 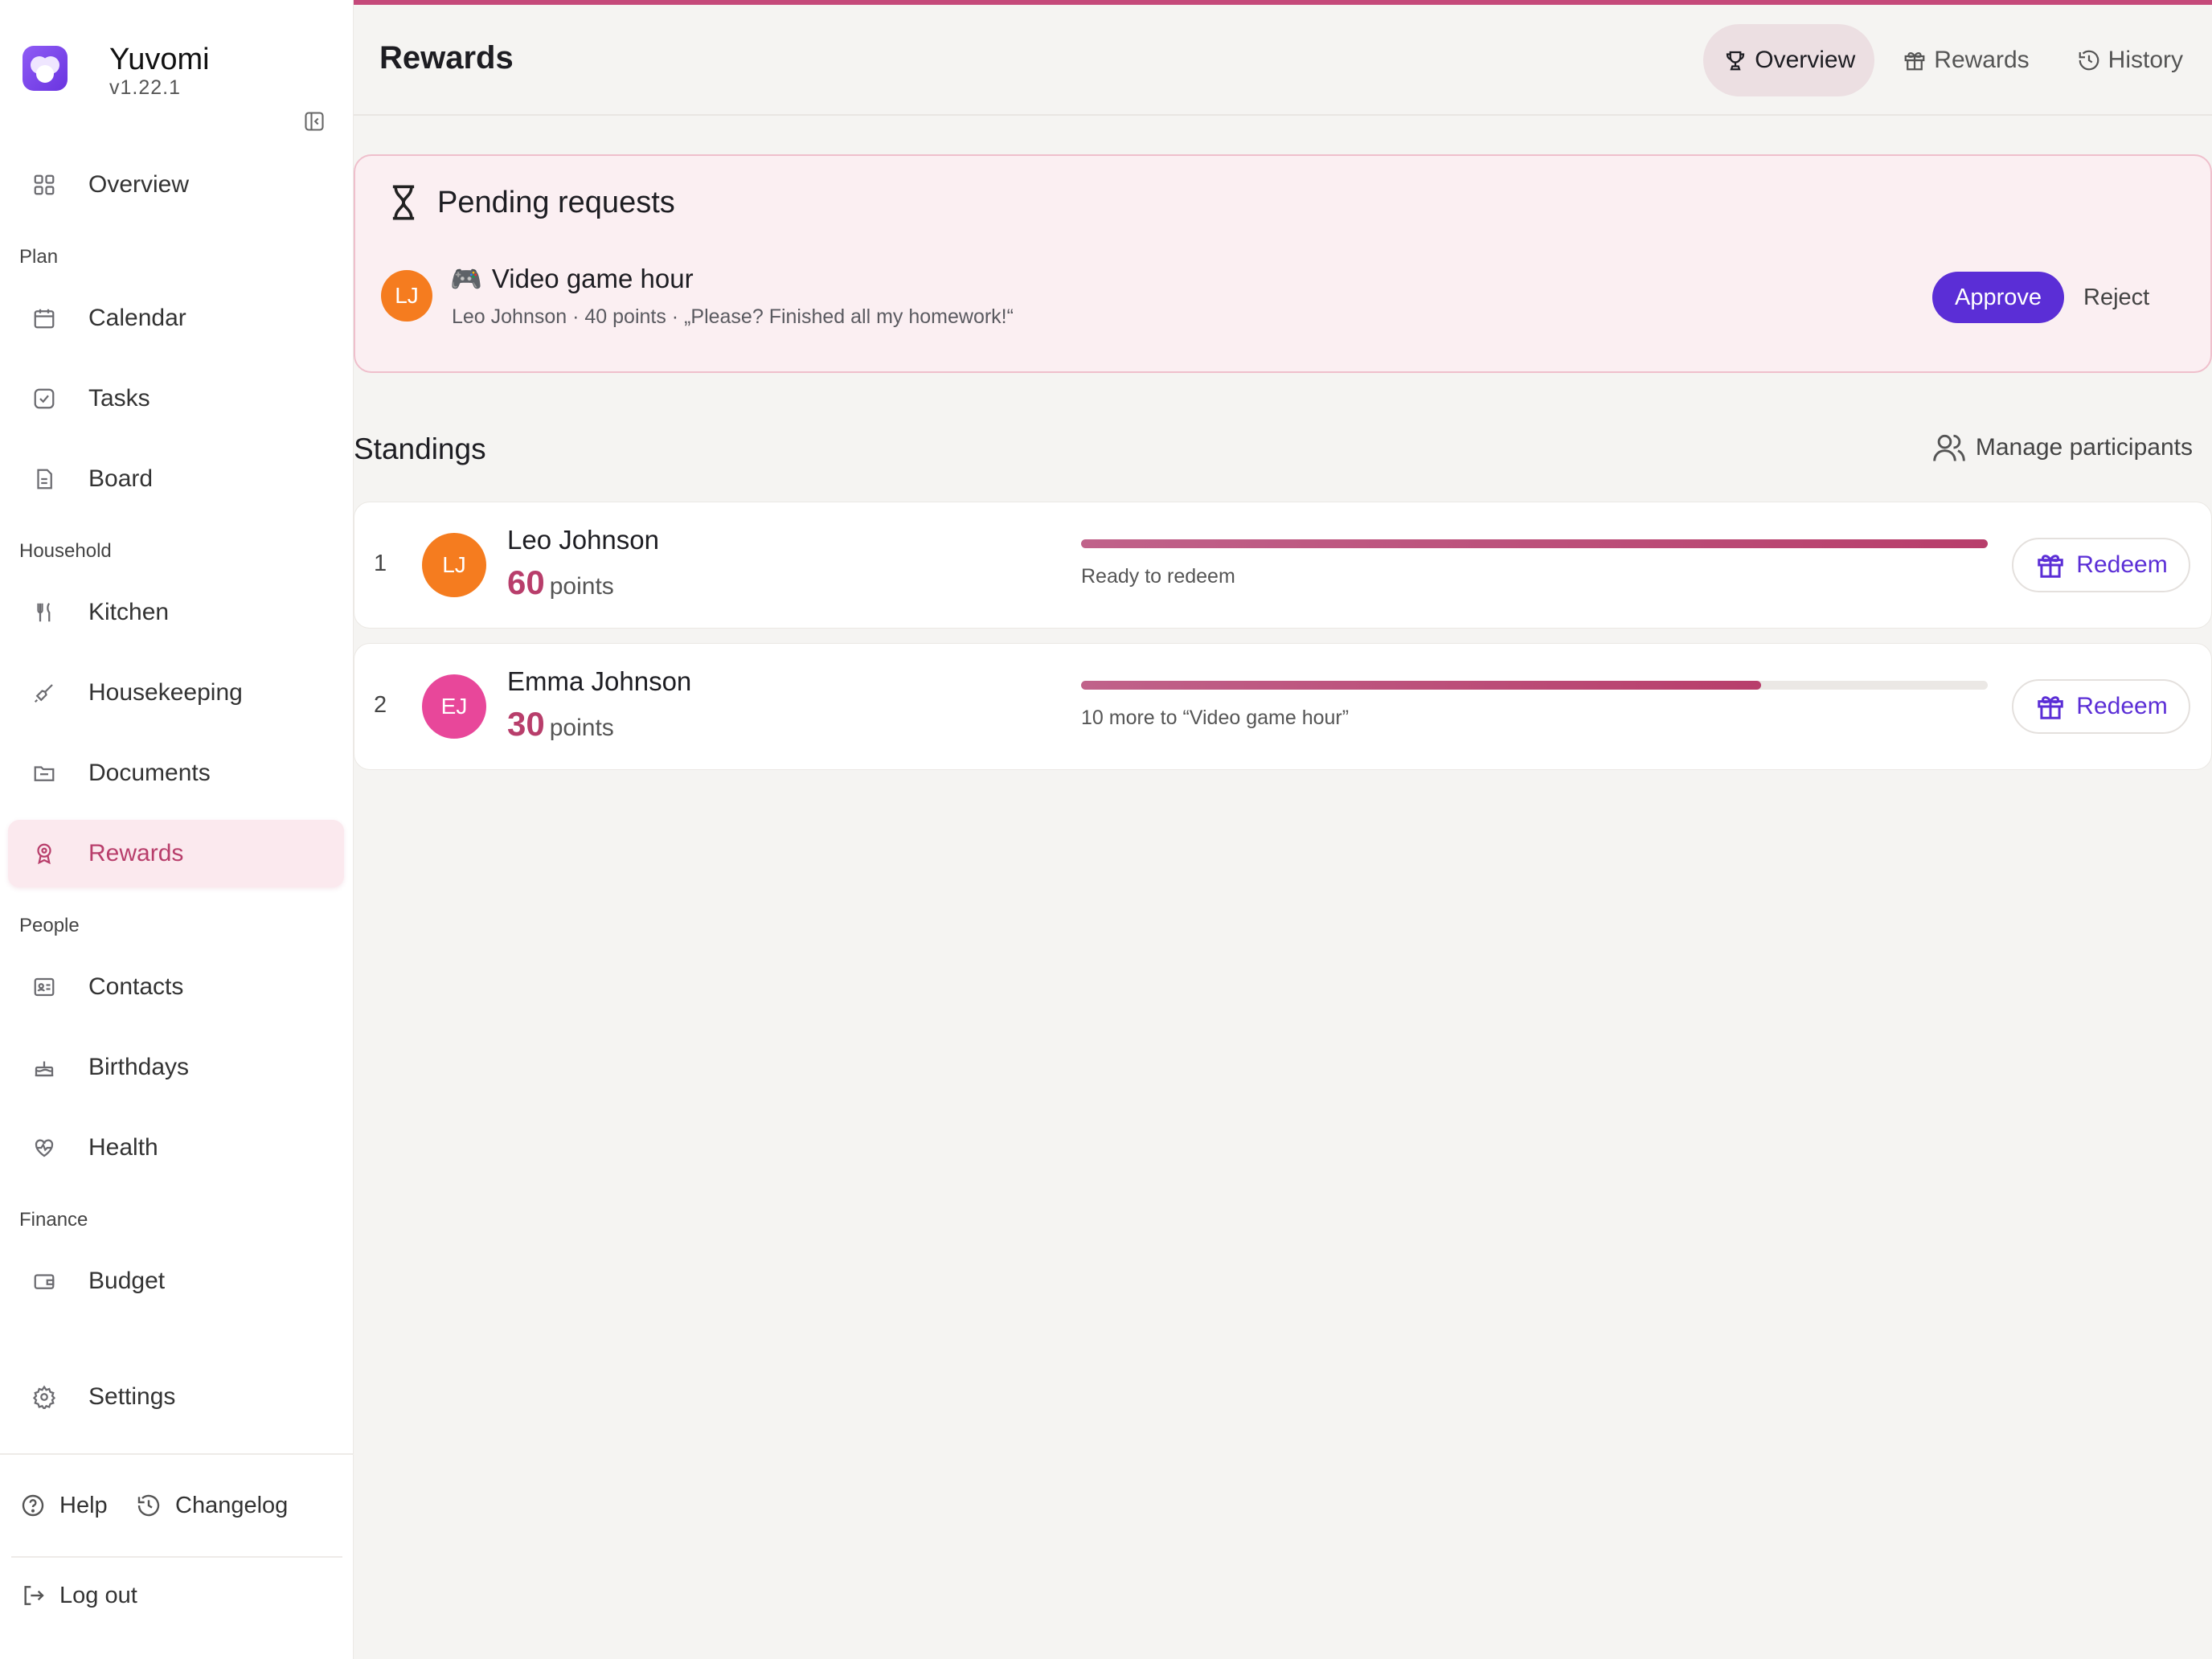 What do you see at coordinates (98, 1595) in the screenshot?
I see `logout-label: Log out` at bounding box center [98, 1595].